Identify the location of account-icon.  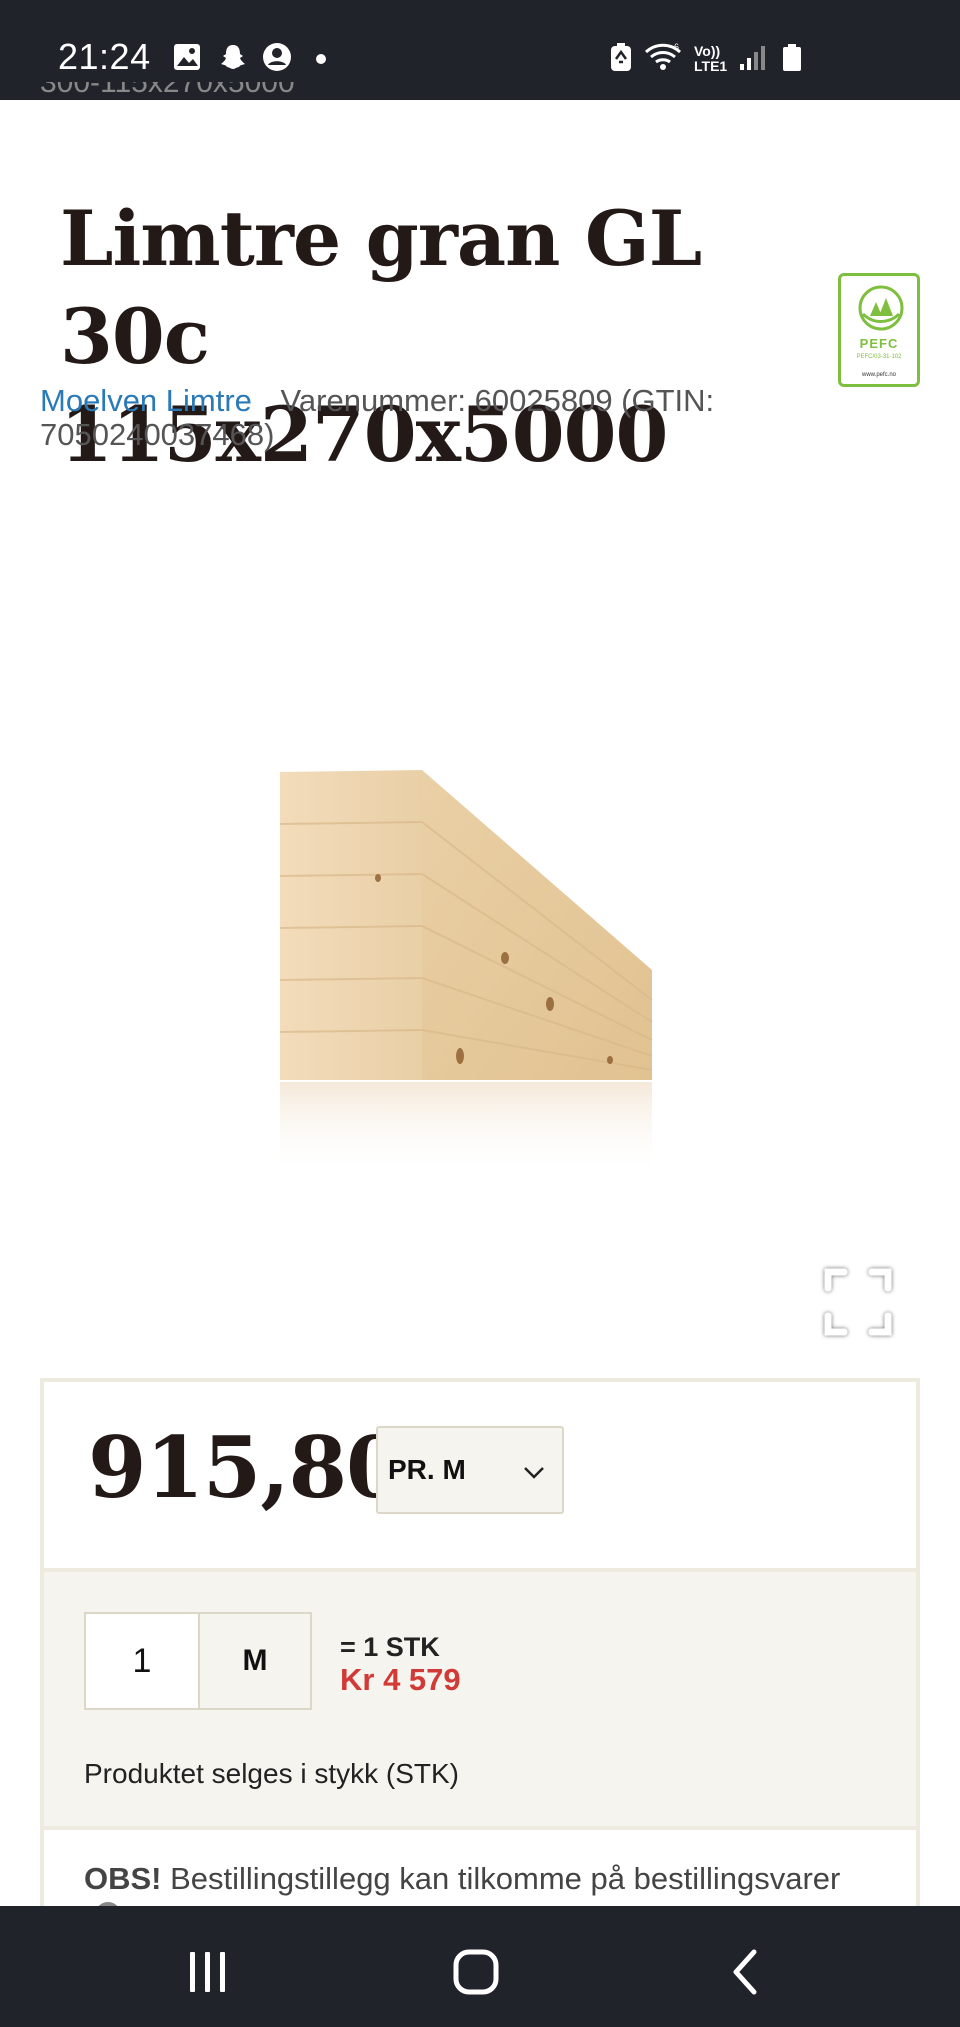
(277, 57).